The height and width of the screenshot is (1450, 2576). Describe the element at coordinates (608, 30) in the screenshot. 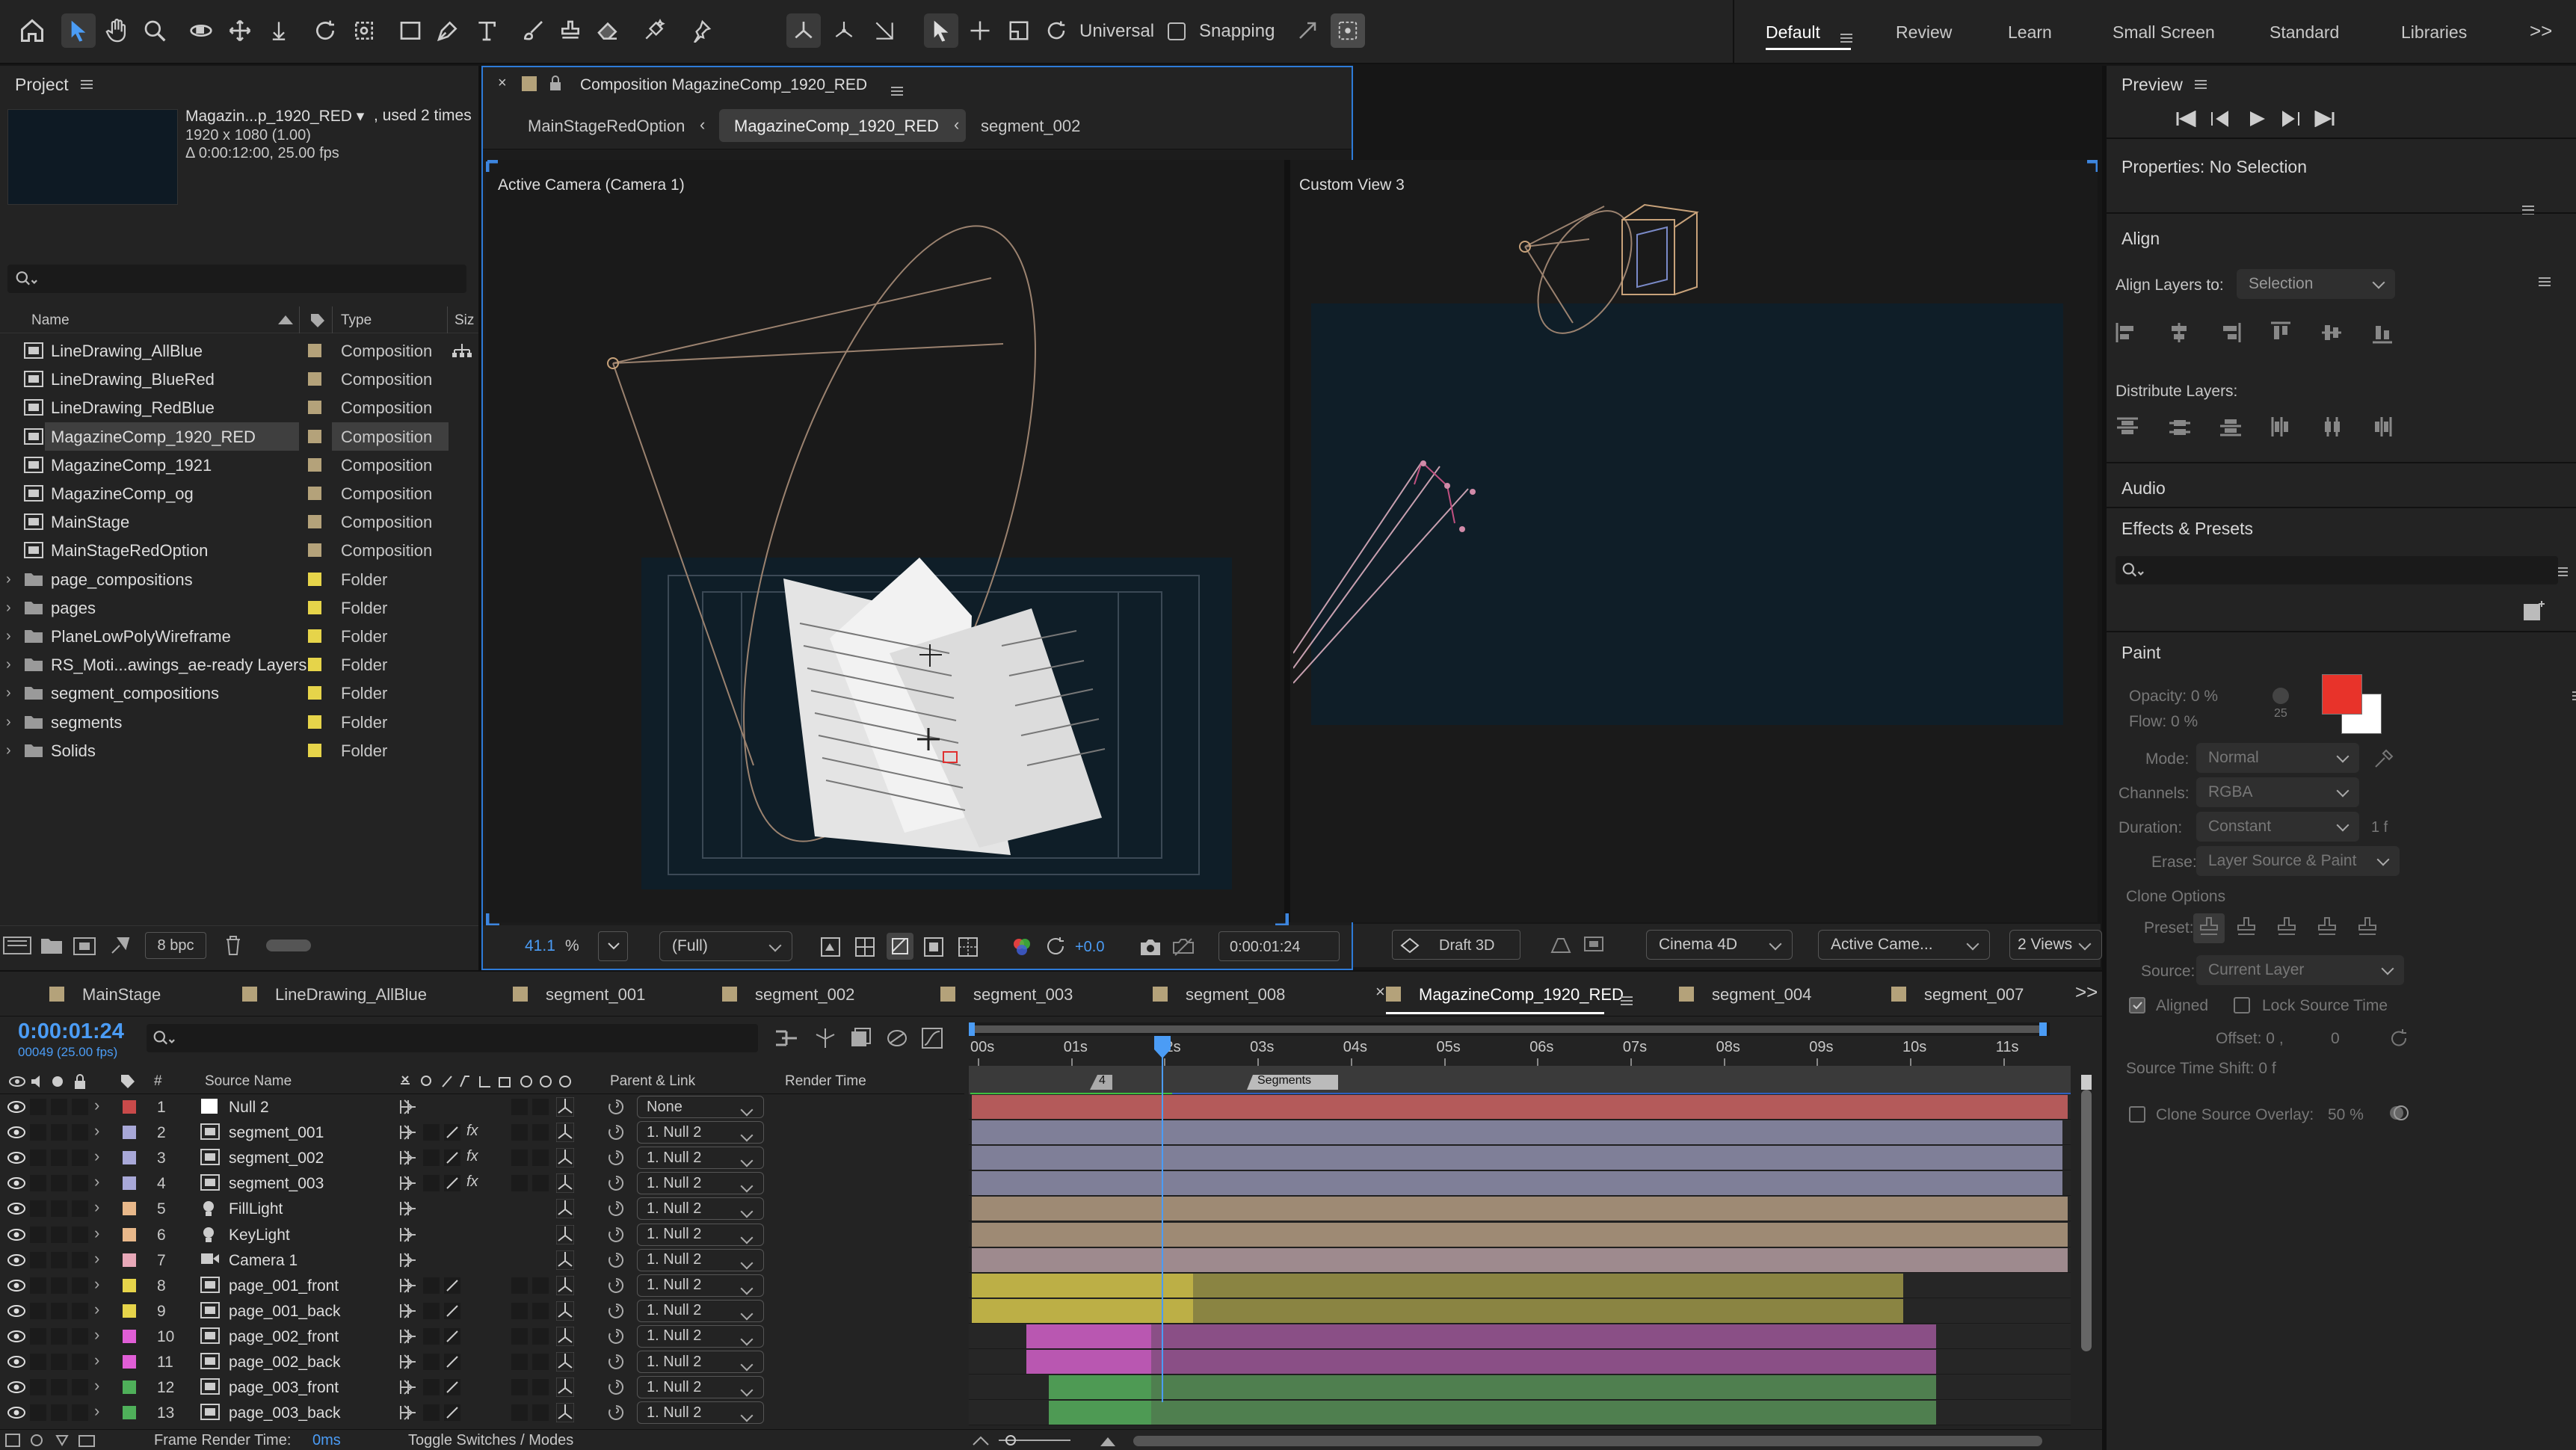

I see `eraser-tool-icon` at that location.